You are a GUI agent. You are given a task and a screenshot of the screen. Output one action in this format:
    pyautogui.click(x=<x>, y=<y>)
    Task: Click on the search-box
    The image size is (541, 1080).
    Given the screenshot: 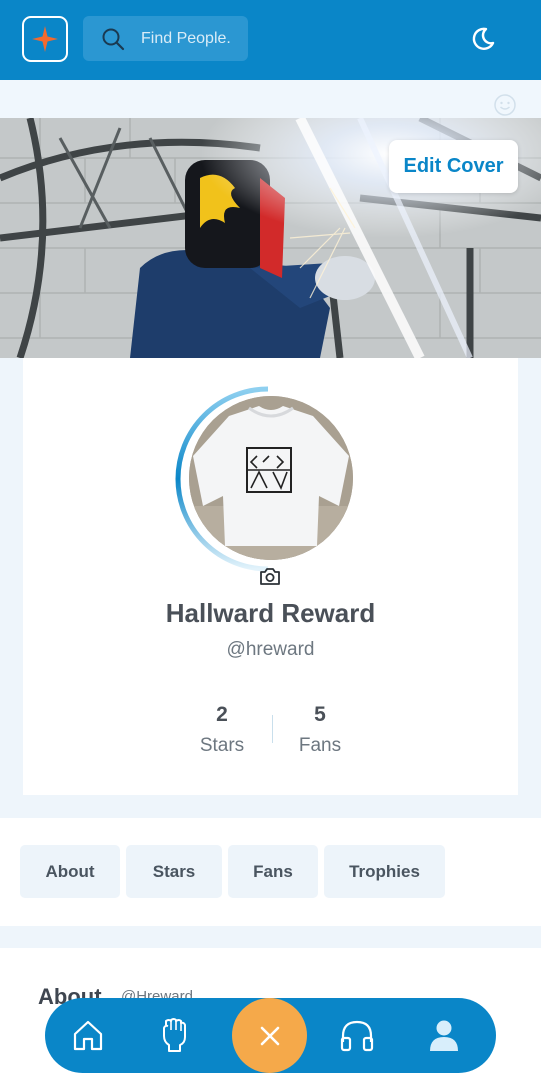 What is the action you would take?
    pyautogui.click(x=165, y=38)
    